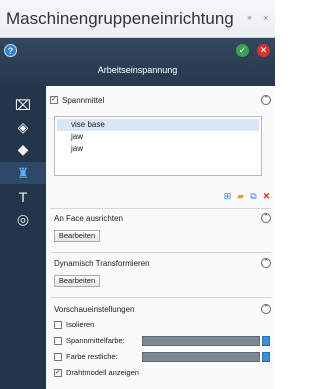 The image size is (320, 389). I want to click on preview-label: Vorschaueinstellungen, so click(94, 309).